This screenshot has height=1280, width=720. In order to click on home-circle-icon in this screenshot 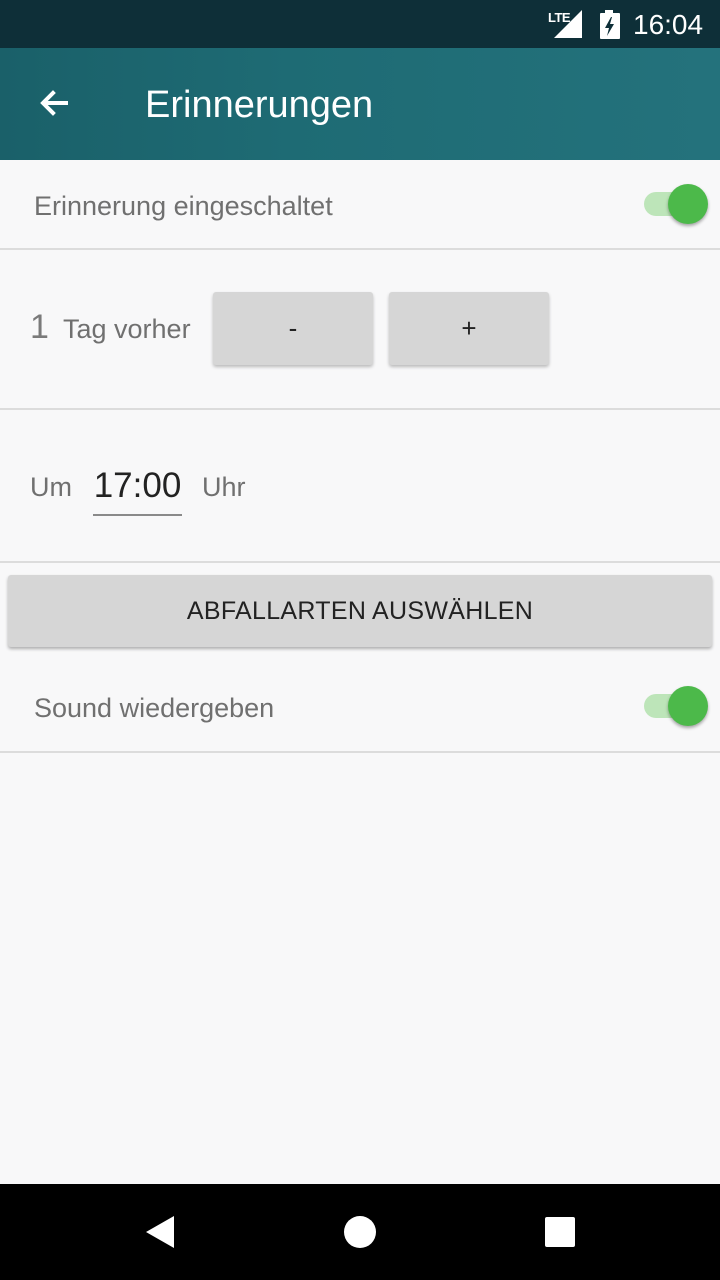, I will do `click(360, 1232)`.